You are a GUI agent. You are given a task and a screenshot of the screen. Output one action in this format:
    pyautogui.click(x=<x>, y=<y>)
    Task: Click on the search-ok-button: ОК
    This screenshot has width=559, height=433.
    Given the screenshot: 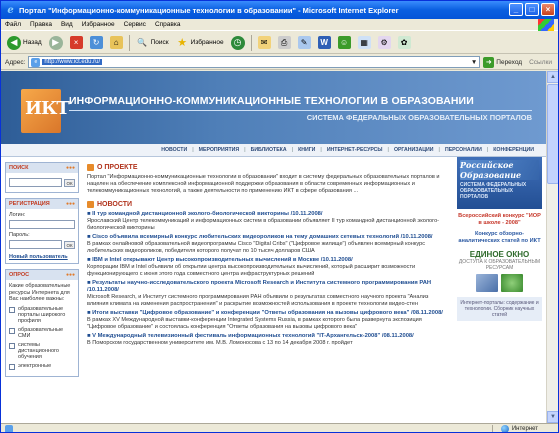 What is the action you would take?
    pyautogui.click(x=69, y=182)
    